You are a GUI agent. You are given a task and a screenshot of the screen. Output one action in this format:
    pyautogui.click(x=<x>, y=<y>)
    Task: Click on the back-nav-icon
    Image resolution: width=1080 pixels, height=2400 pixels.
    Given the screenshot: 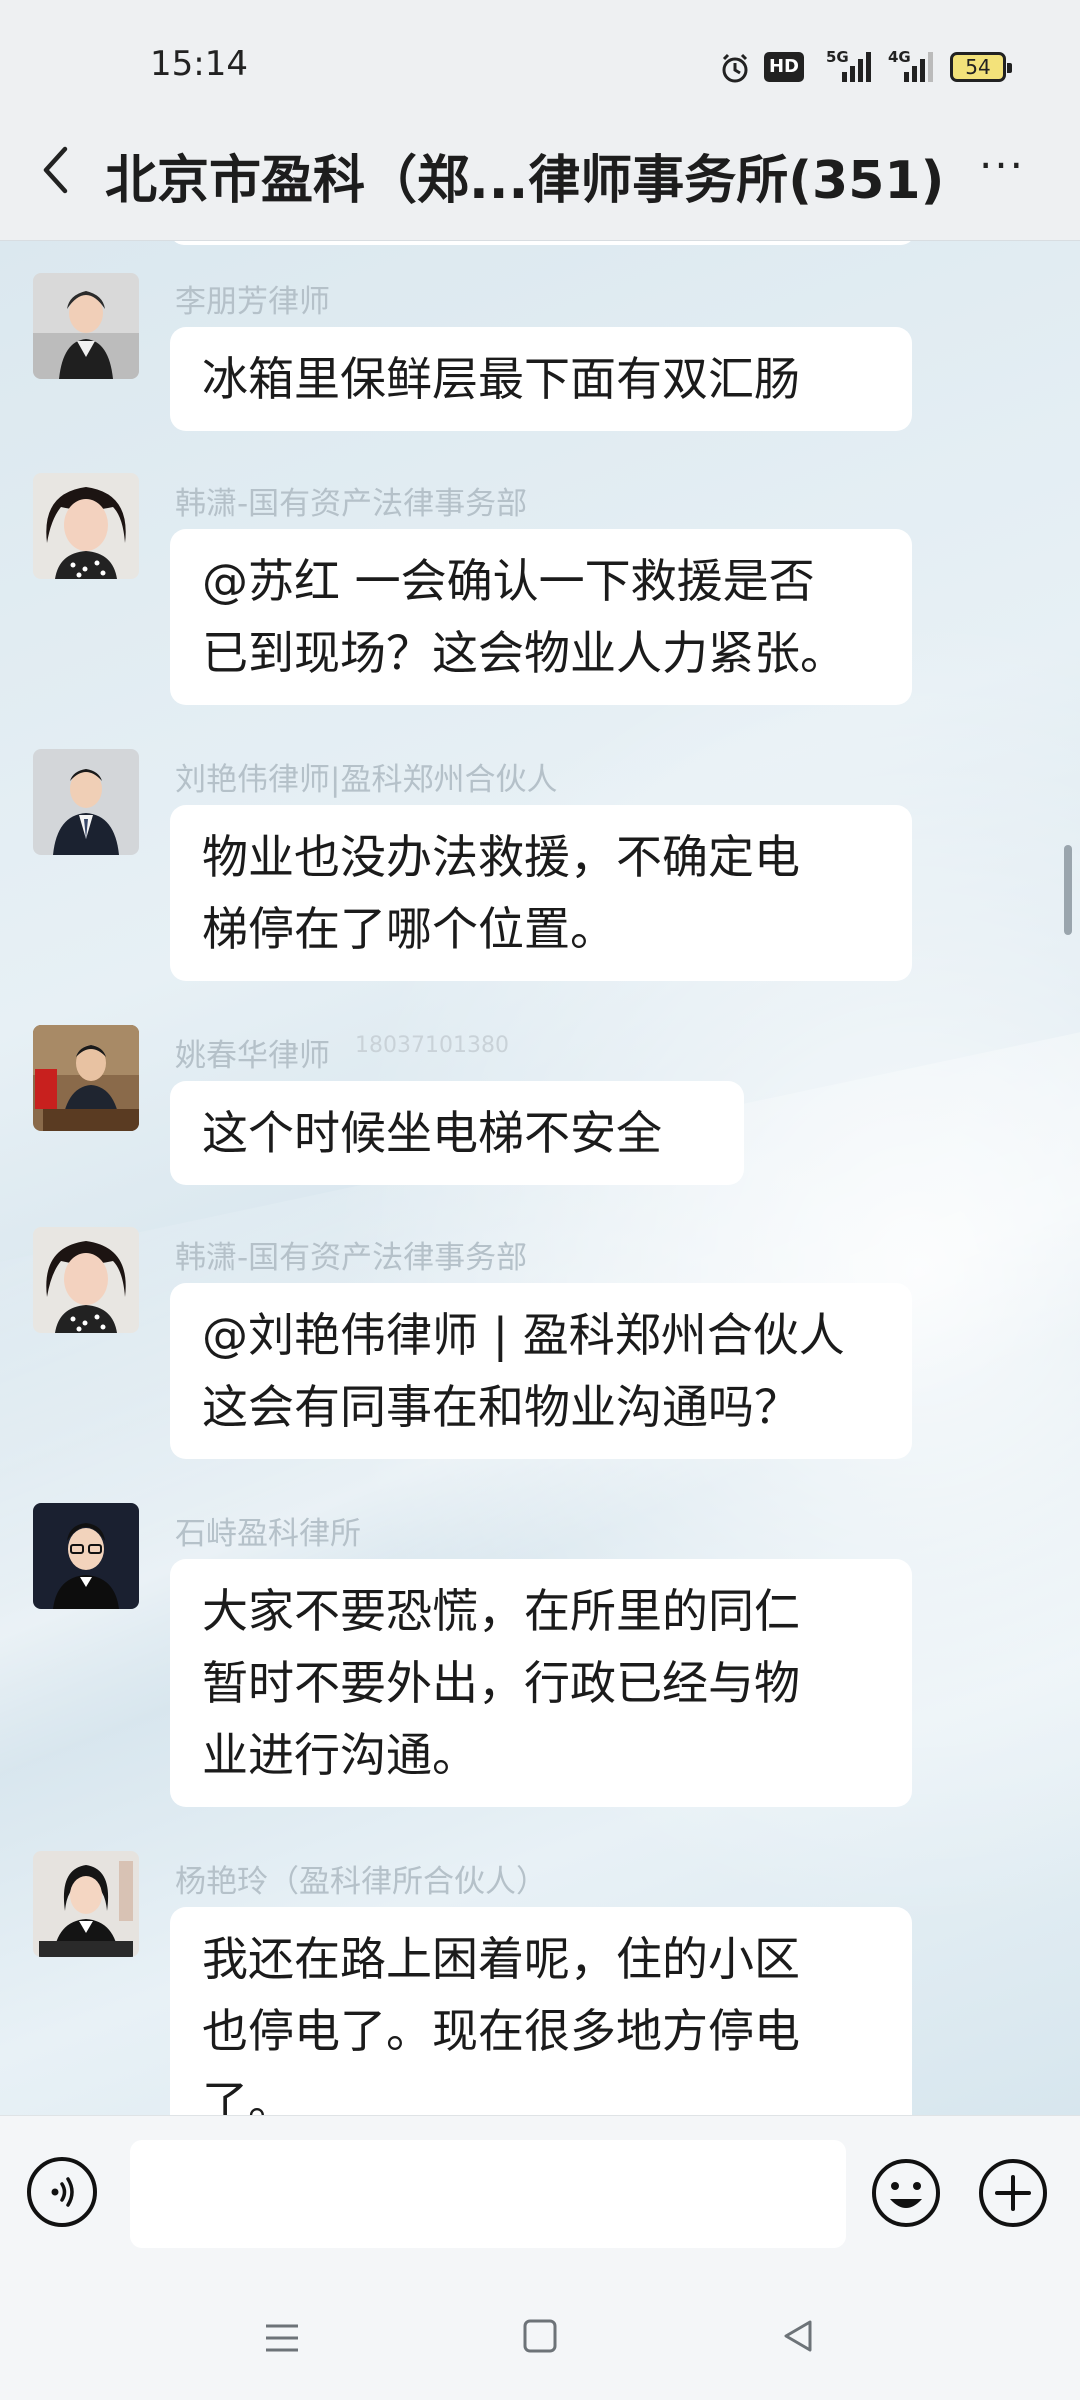 What is the action you would take?
    pyautogui.click(x=798, y=2336)
    